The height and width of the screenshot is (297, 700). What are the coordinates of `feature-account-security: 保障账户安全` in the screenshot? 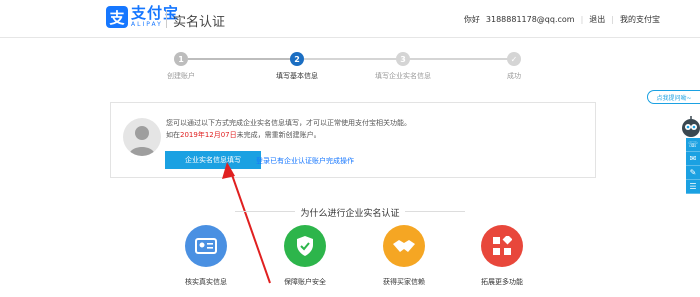 It's located at (305, 256).